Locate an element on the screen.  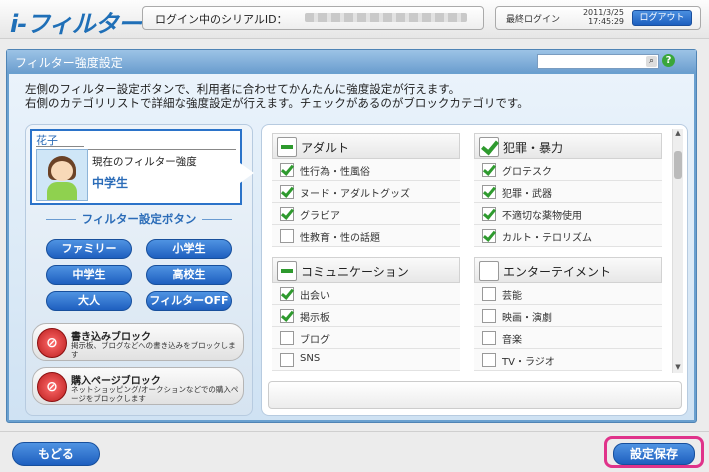
write-block-toggle: ⊘ 書き込みブロック 掲示板、ブログなどへの書き込みをブロックします is located at coordinates (138, 342).